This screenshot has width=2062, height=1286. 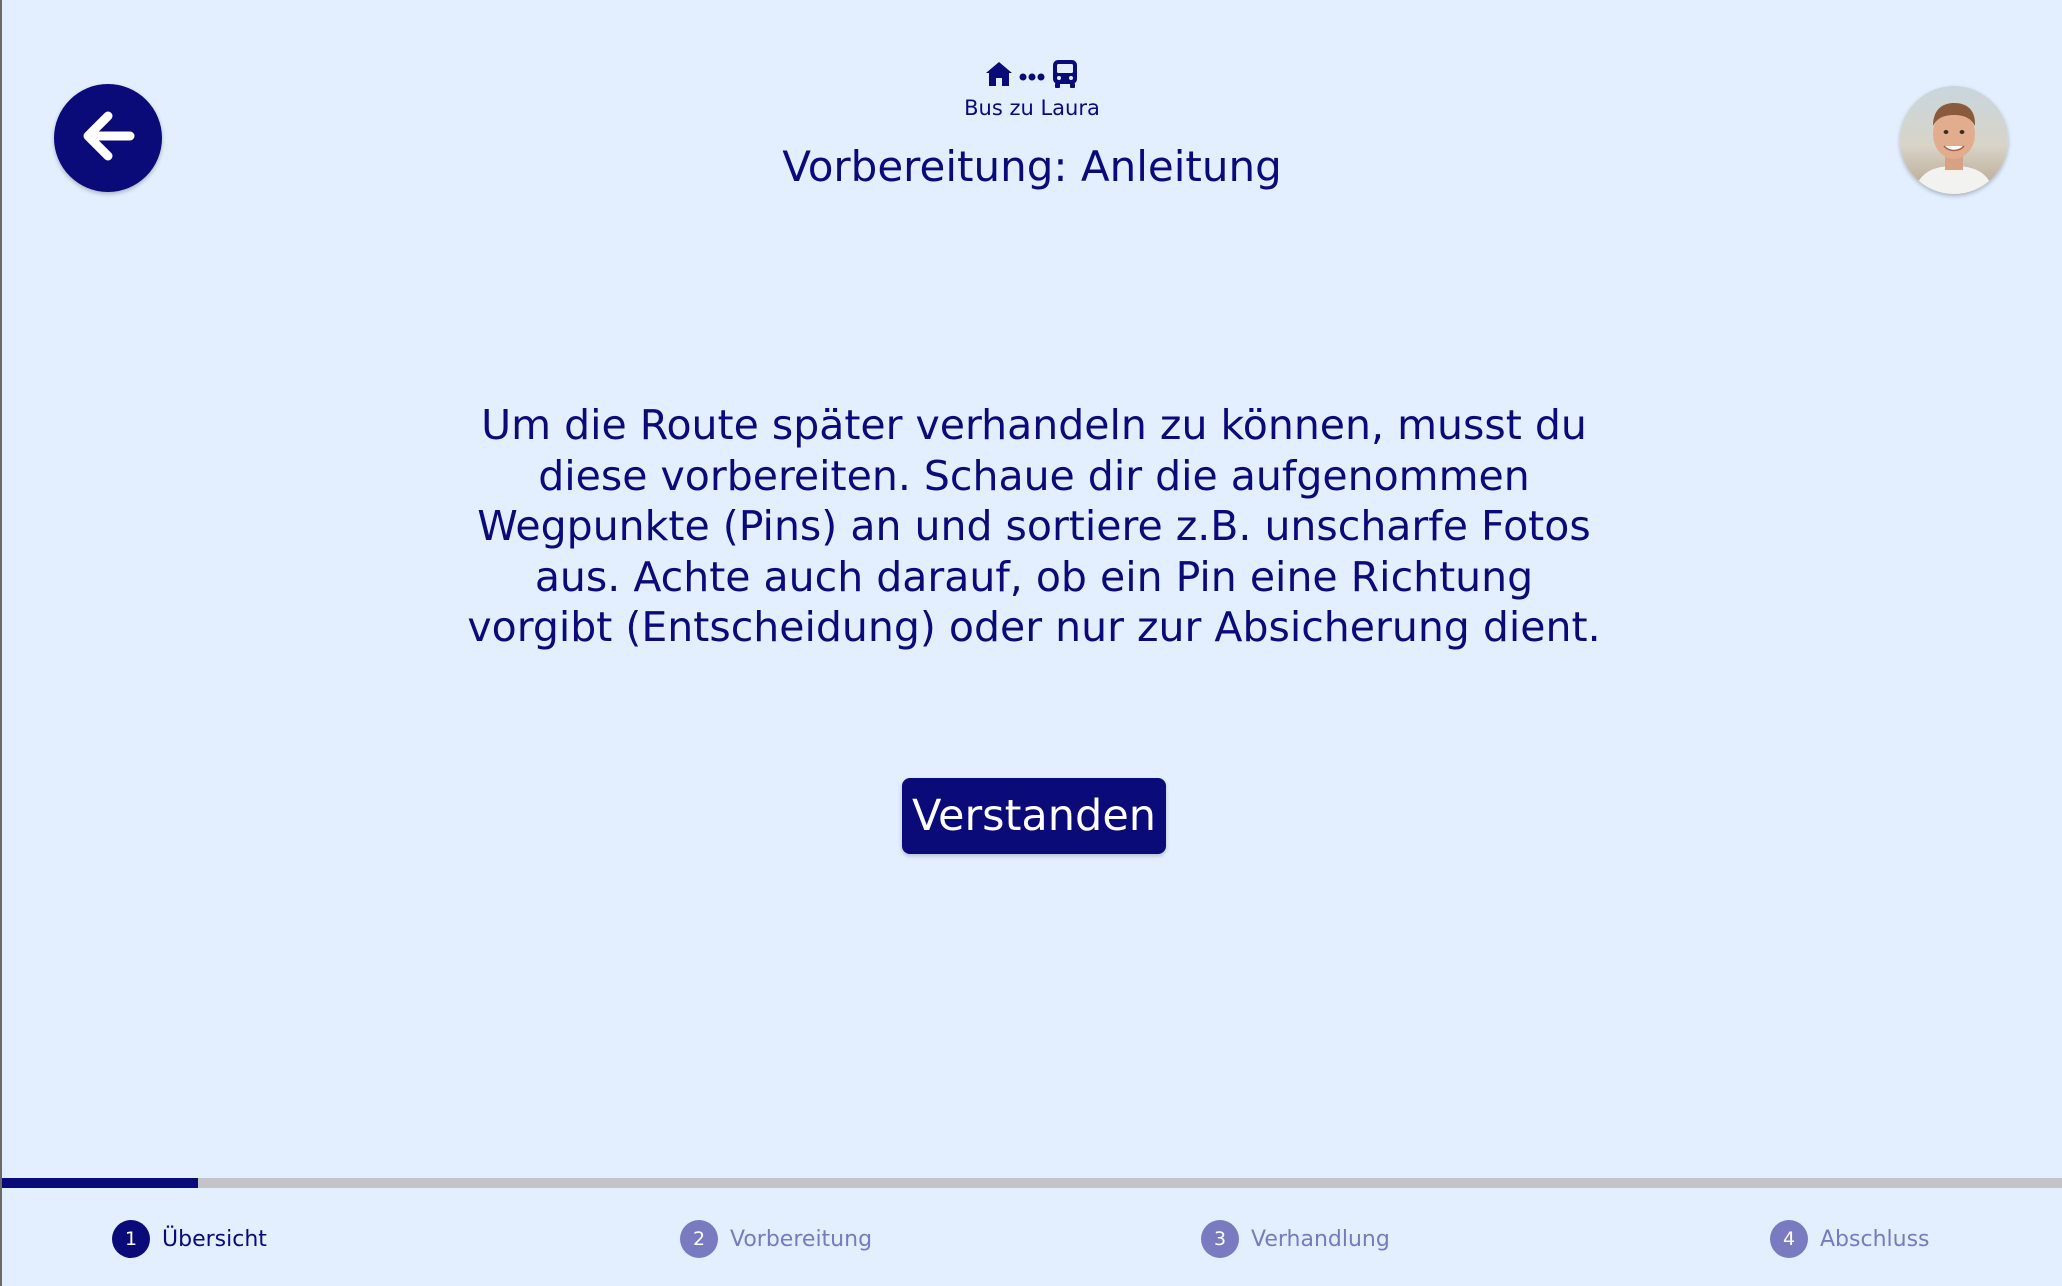 What do you see at coordinates (1032, 125) in the screenshot?
I see `header: Bus zu Laura Vorbereitung: Anleitung` at bounding box center [1032, 125].